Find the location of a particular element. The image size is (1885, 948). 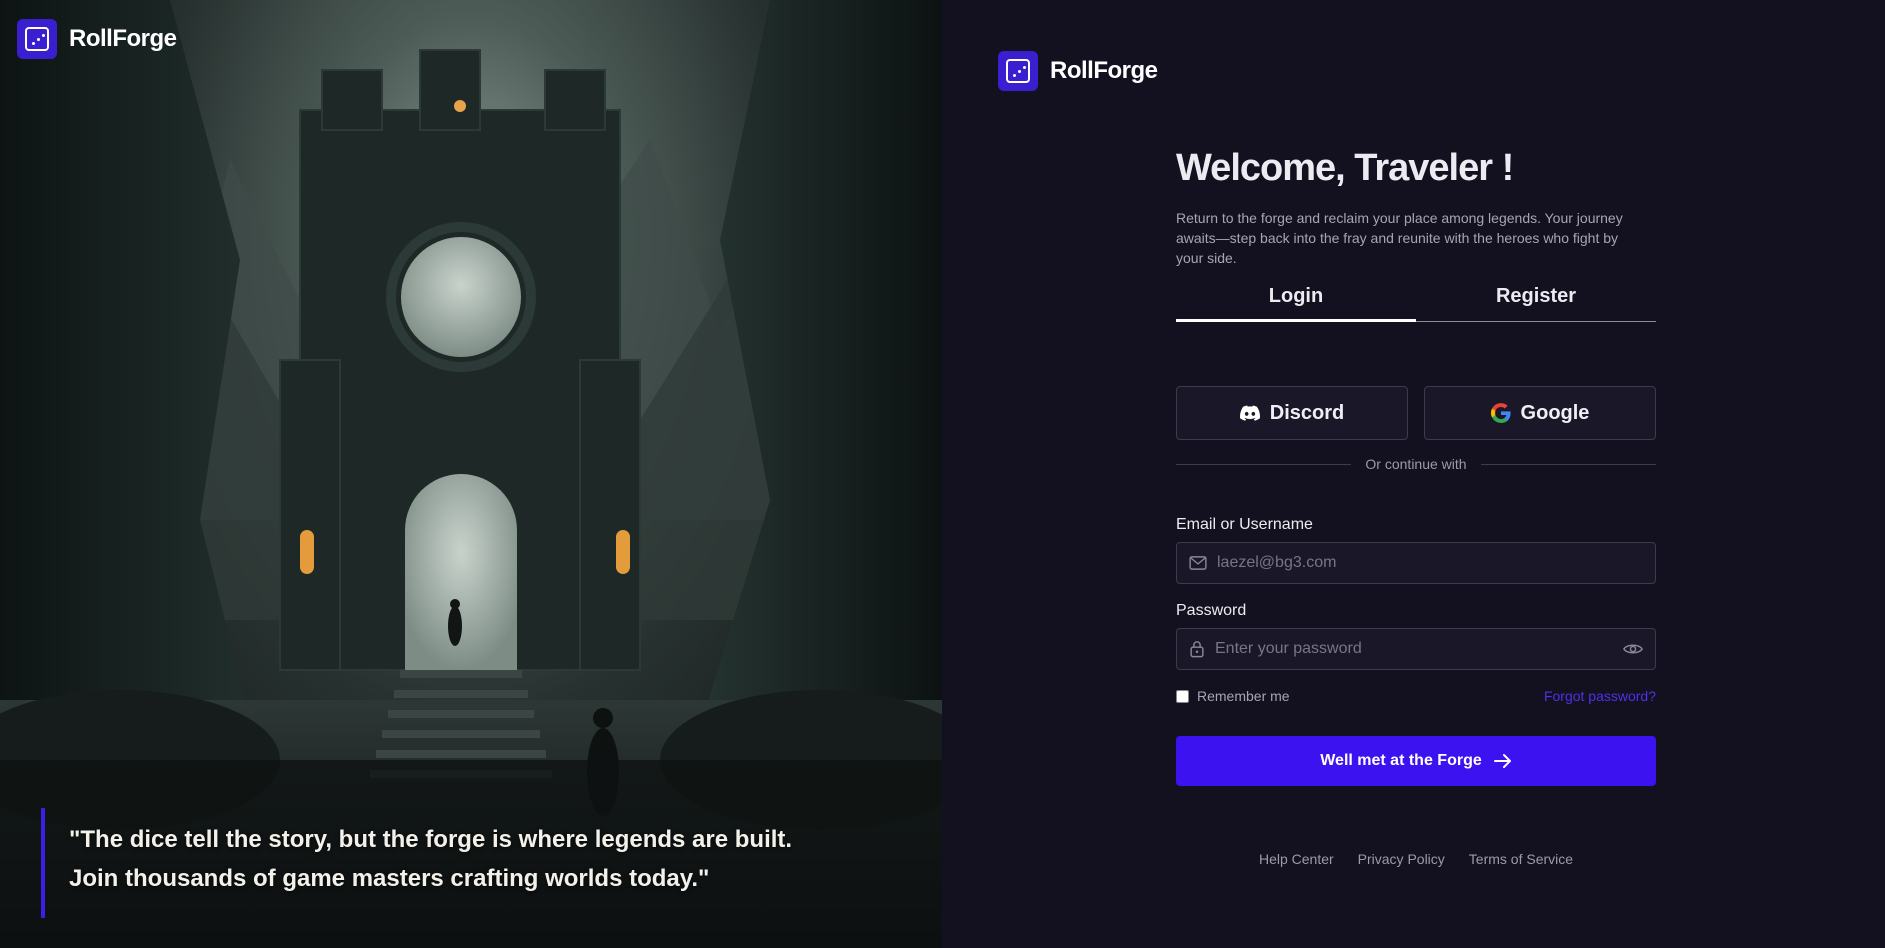

help-center-link: Help Center is located at coordinates (1296, 859).